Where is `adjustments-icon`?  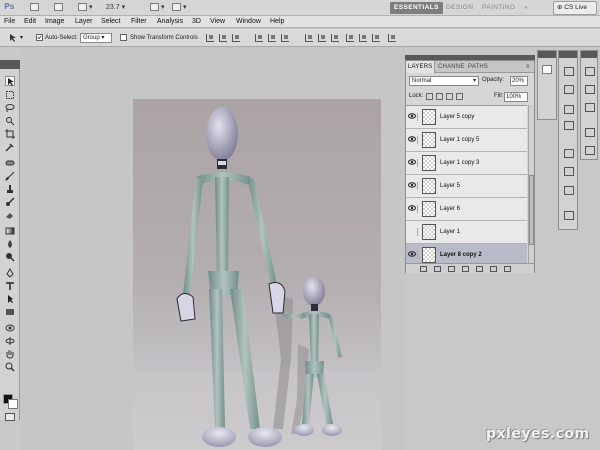
adjustments-icon is located at coordinates (547, 69).